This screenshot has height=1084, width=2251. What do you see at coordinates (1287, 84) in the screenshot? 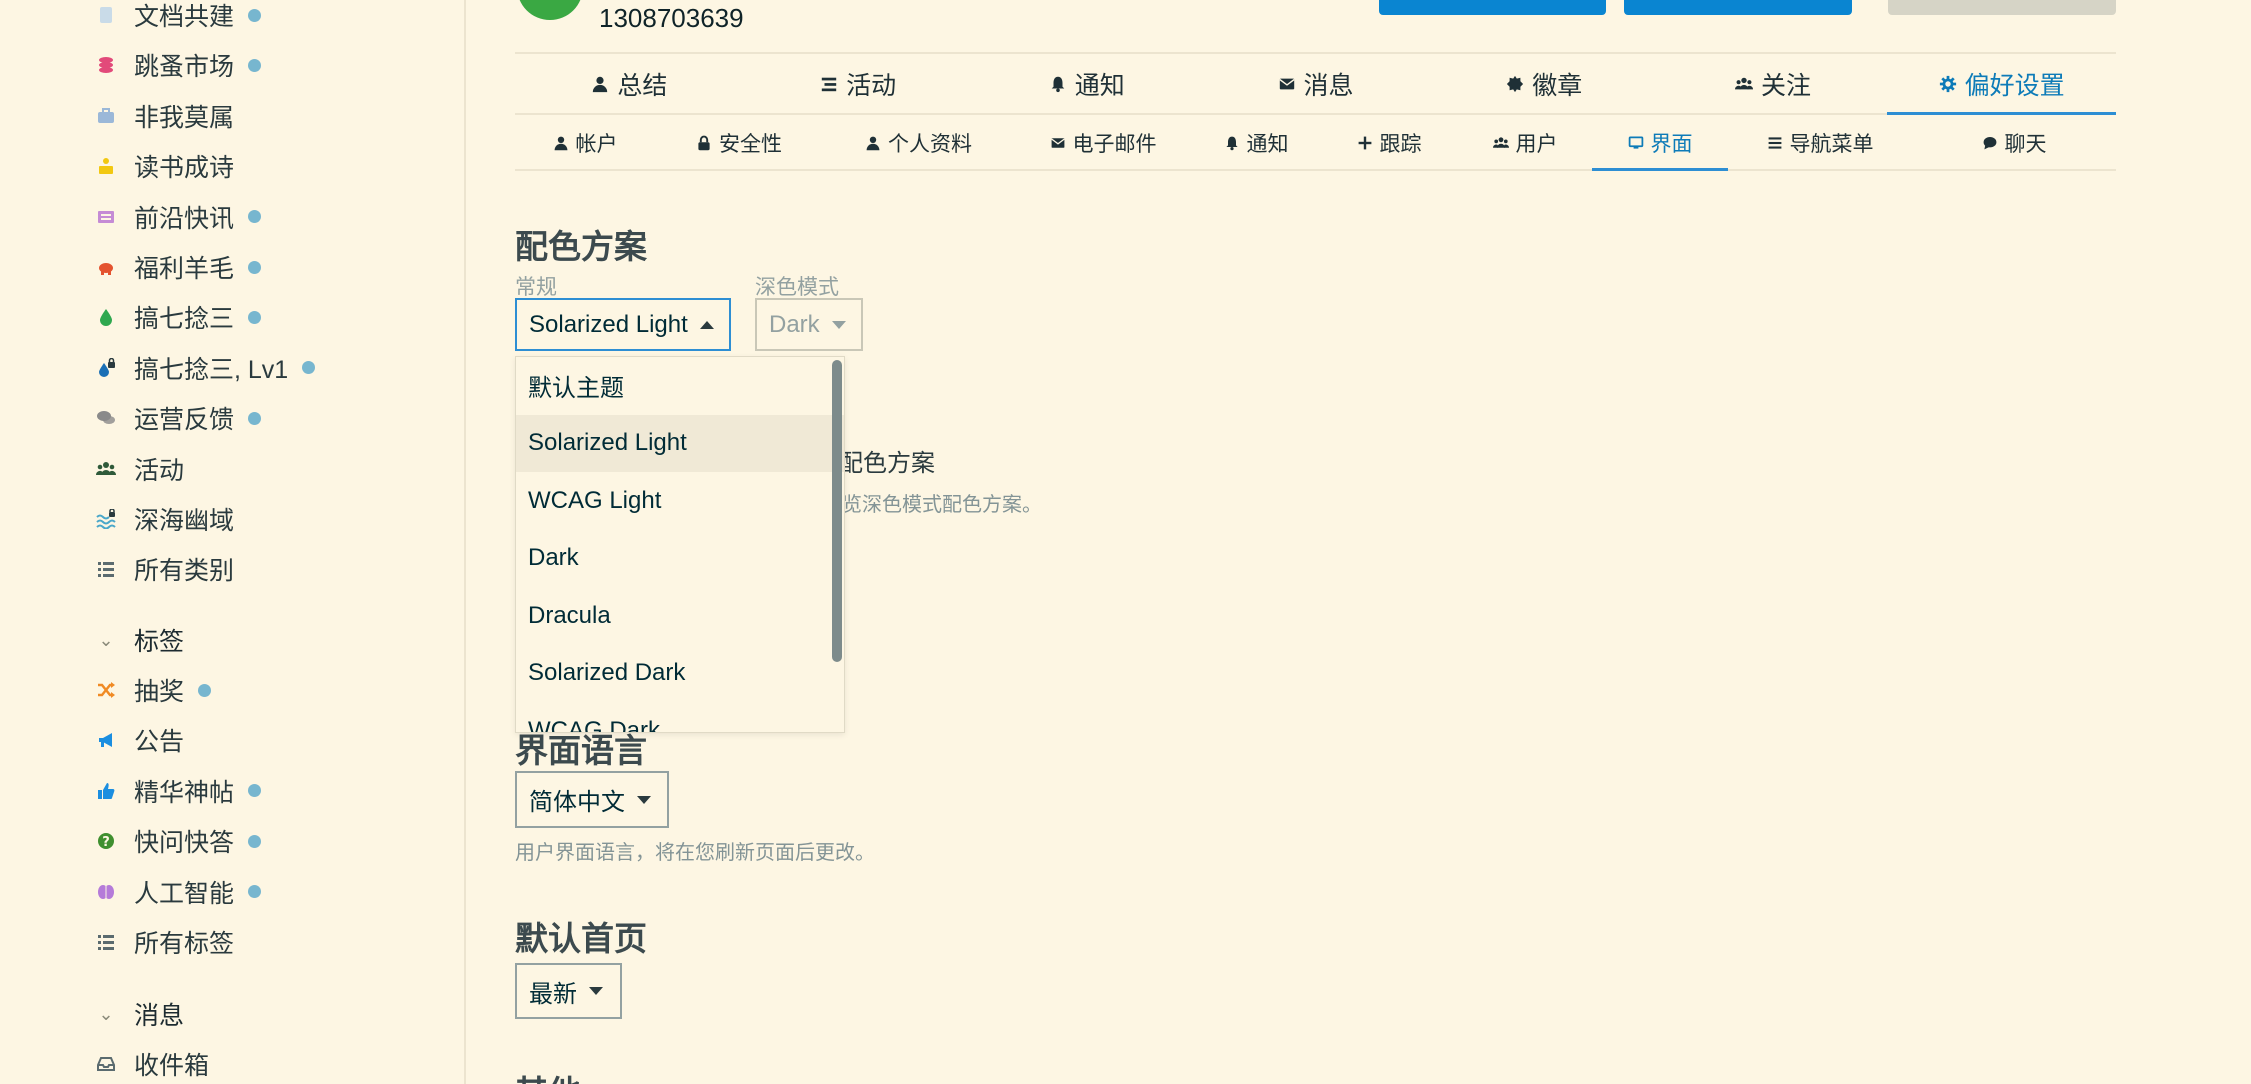
I see `envelope-icon` at bounding box center [1287, 84].